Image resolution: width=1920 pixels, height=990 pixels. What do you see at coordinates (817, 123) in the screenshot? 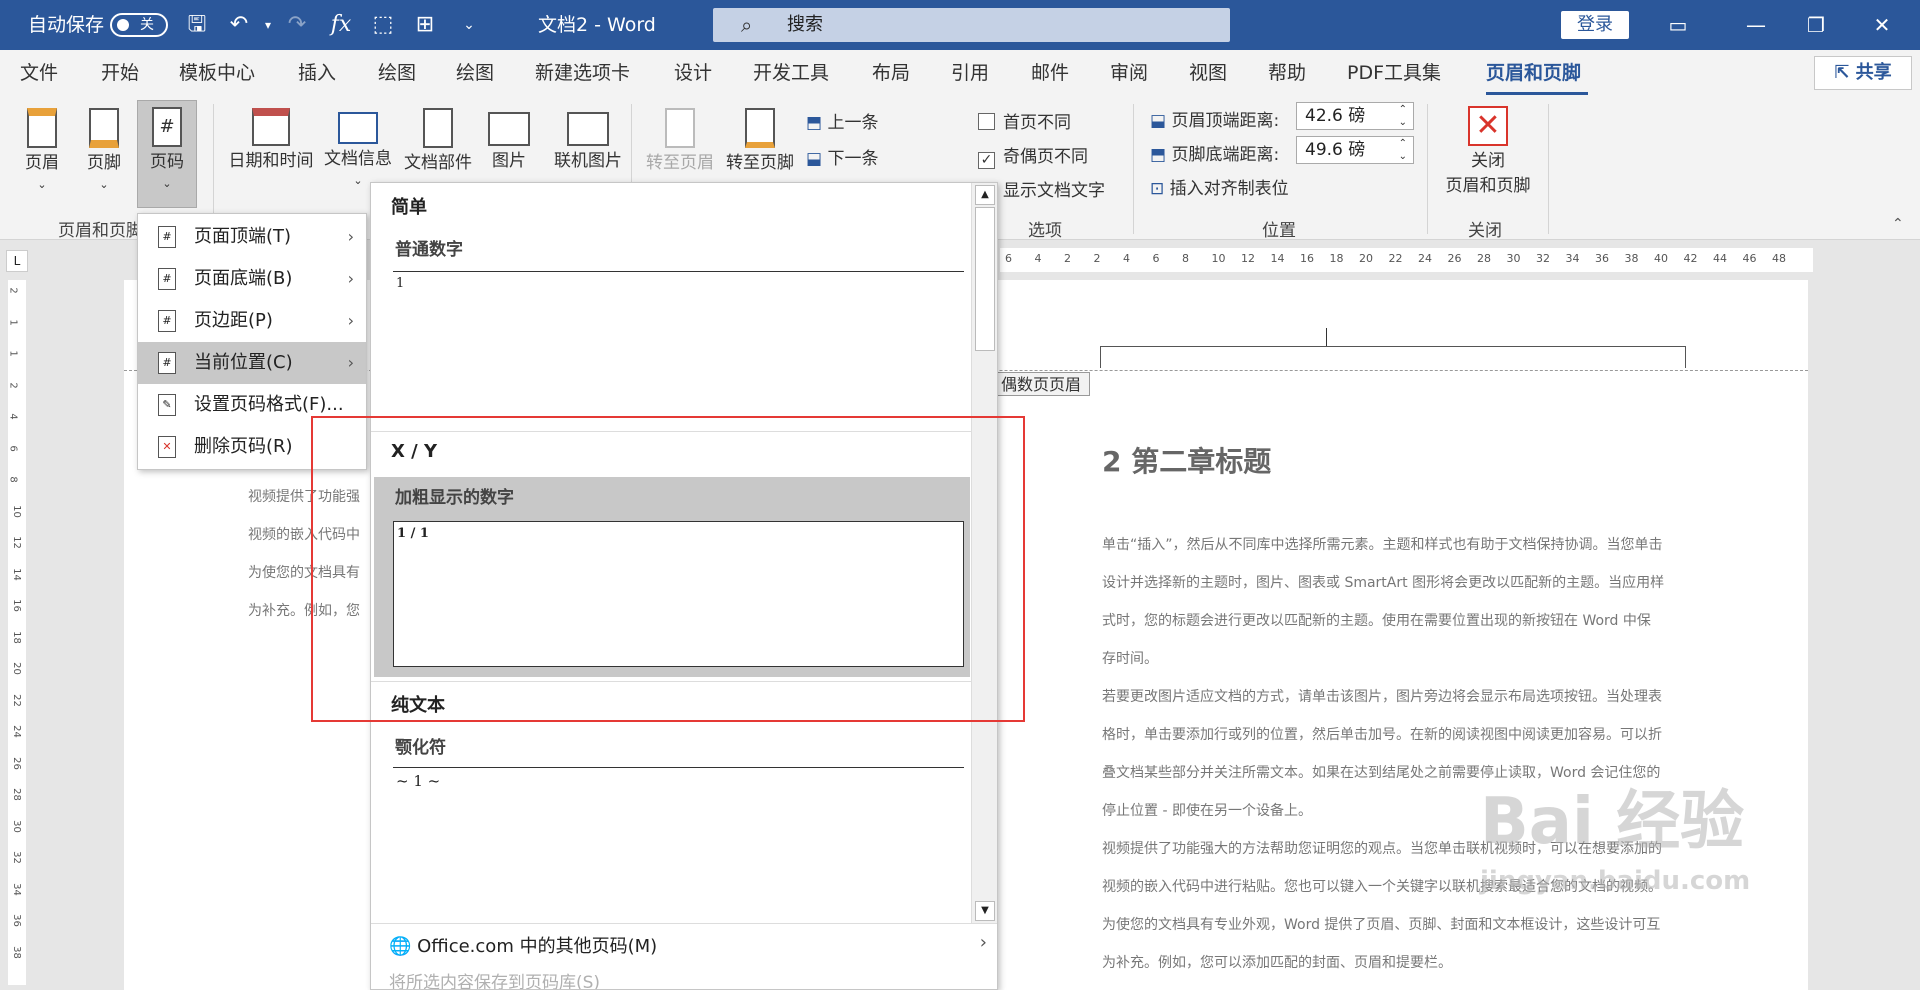
I see `previous-icon: ⬒` at bounding box center [817, 123].